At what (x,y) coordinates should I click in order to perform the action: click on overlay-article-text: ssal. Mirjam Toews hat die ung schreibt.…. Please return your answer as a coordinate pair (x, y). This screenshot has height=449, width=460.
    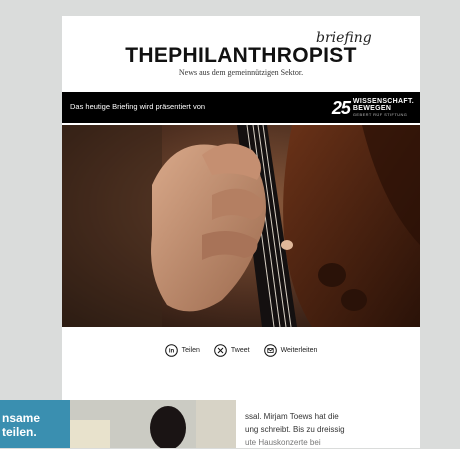
    Looking at the image, I should click on (345, 429).